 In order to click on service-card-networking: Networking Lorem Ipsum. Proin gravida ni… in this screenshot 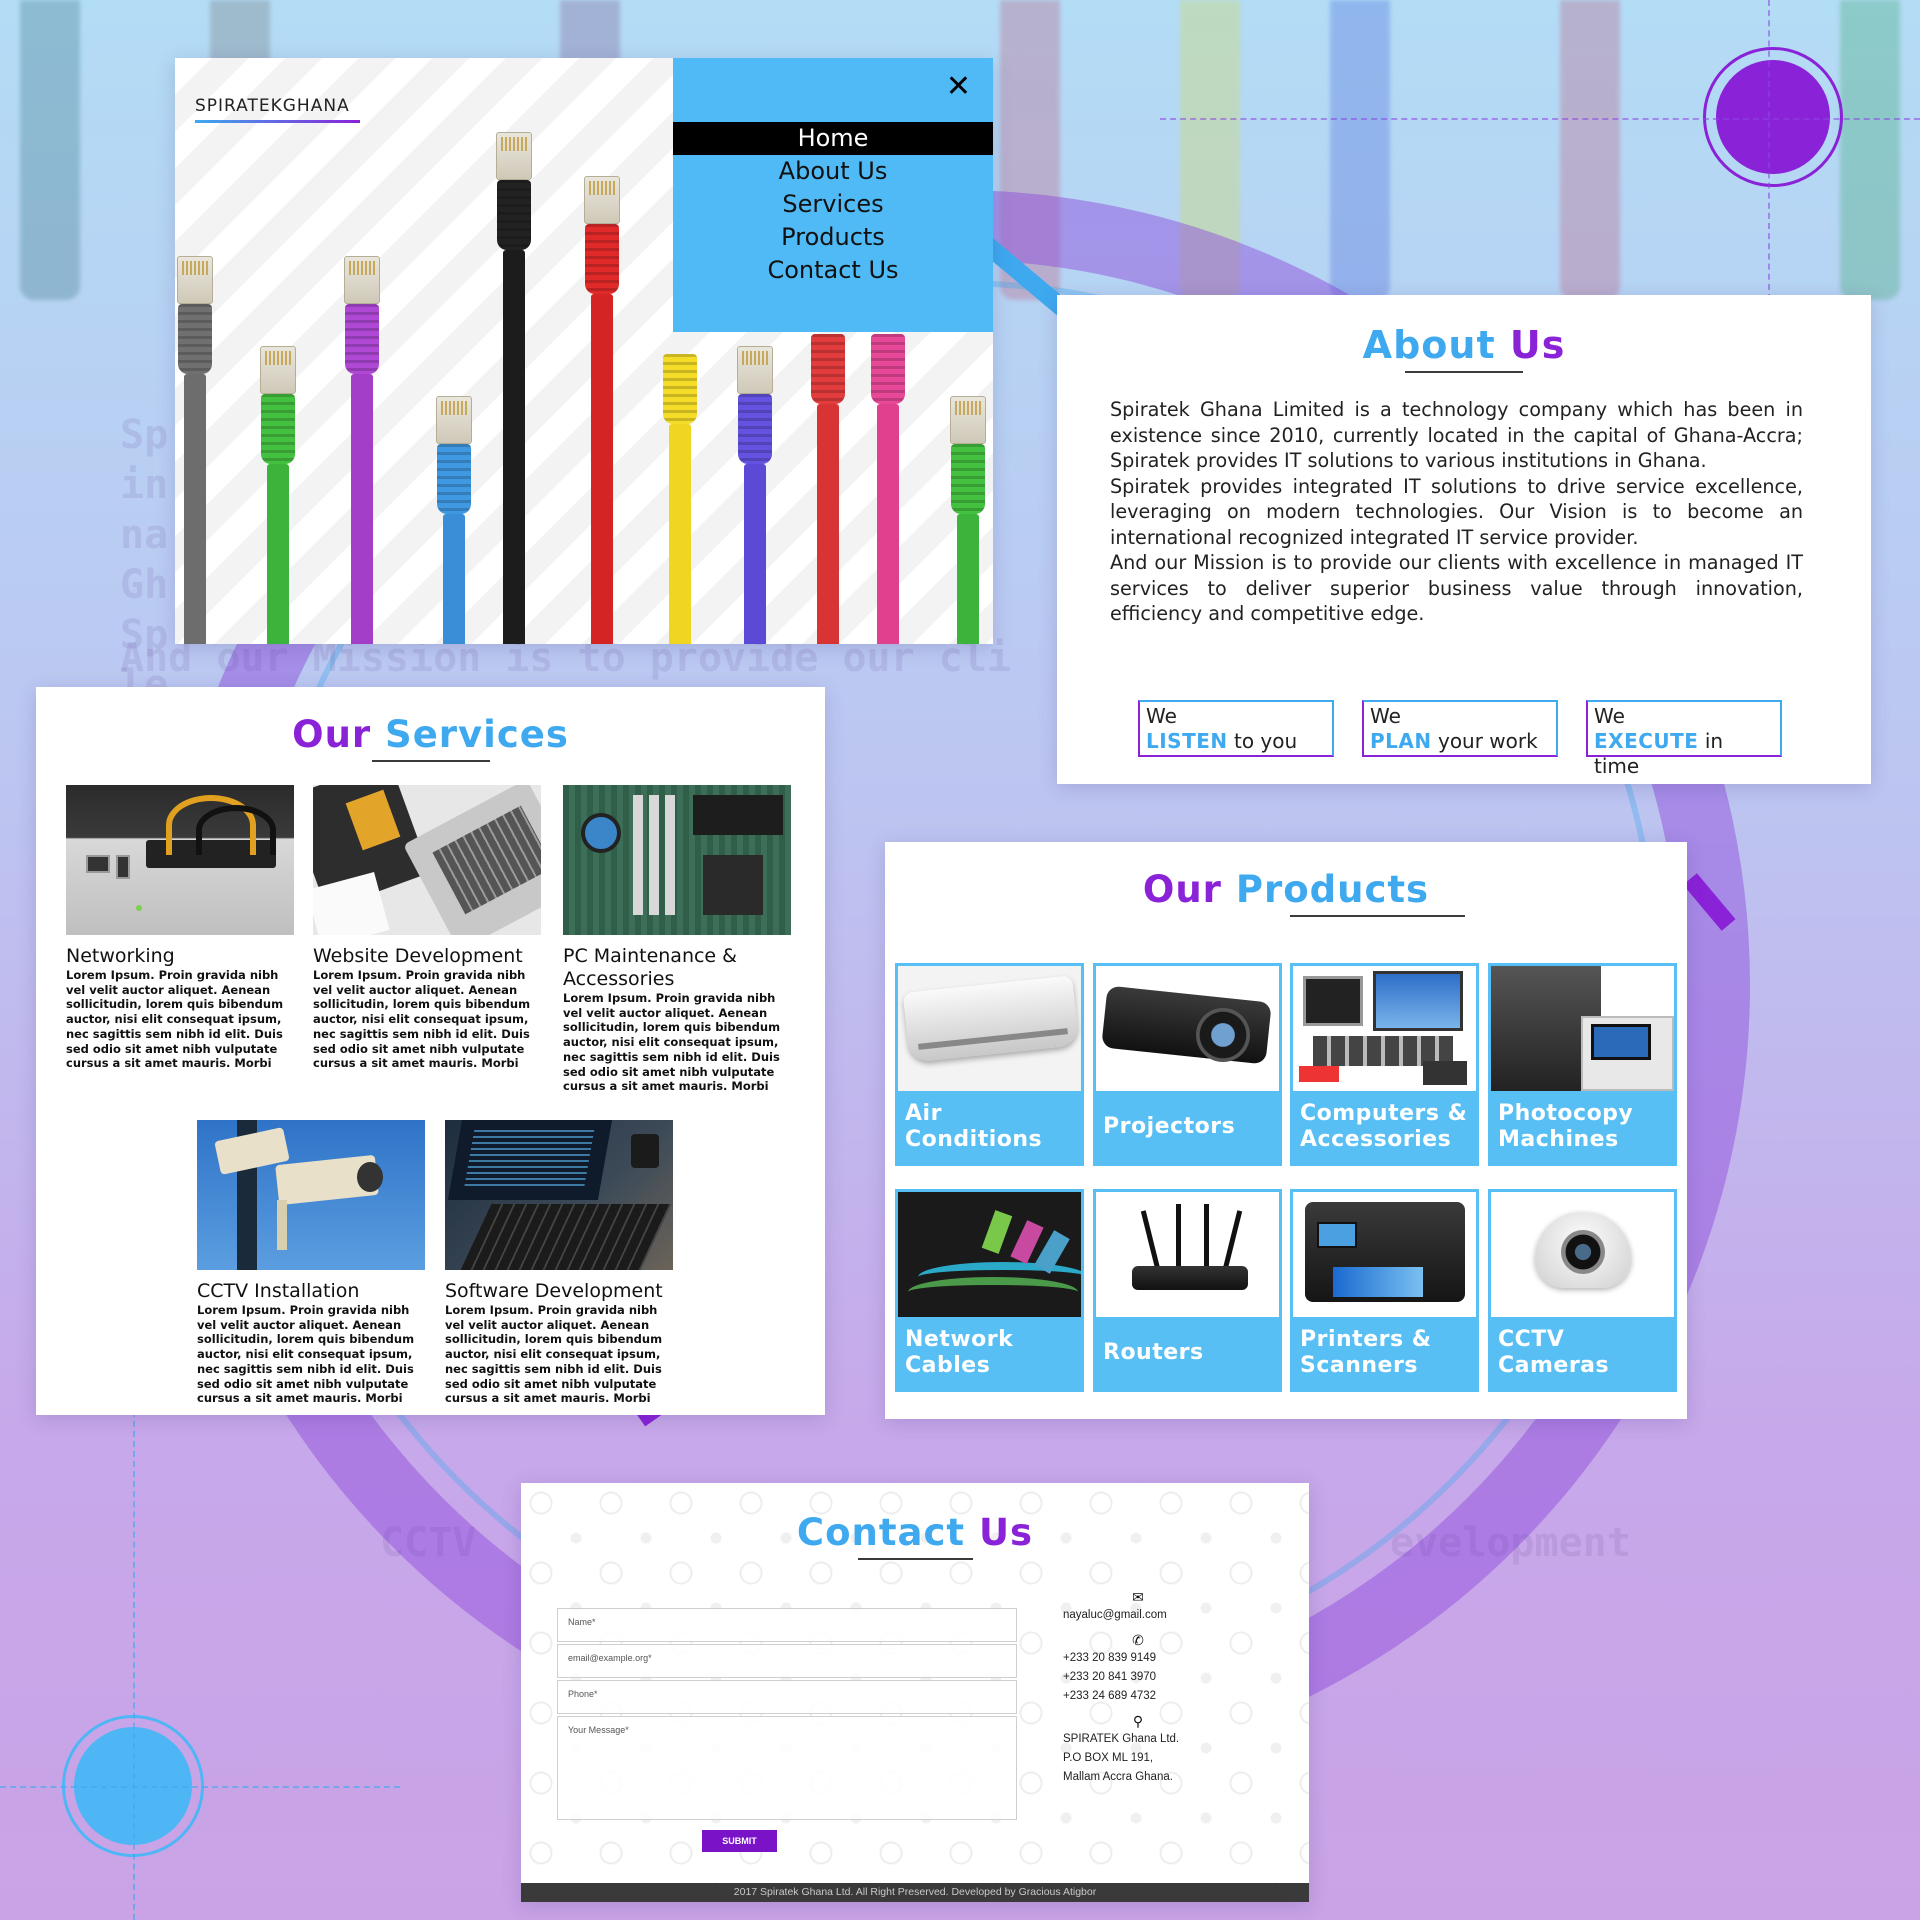, I will do `click(180, 928)`.